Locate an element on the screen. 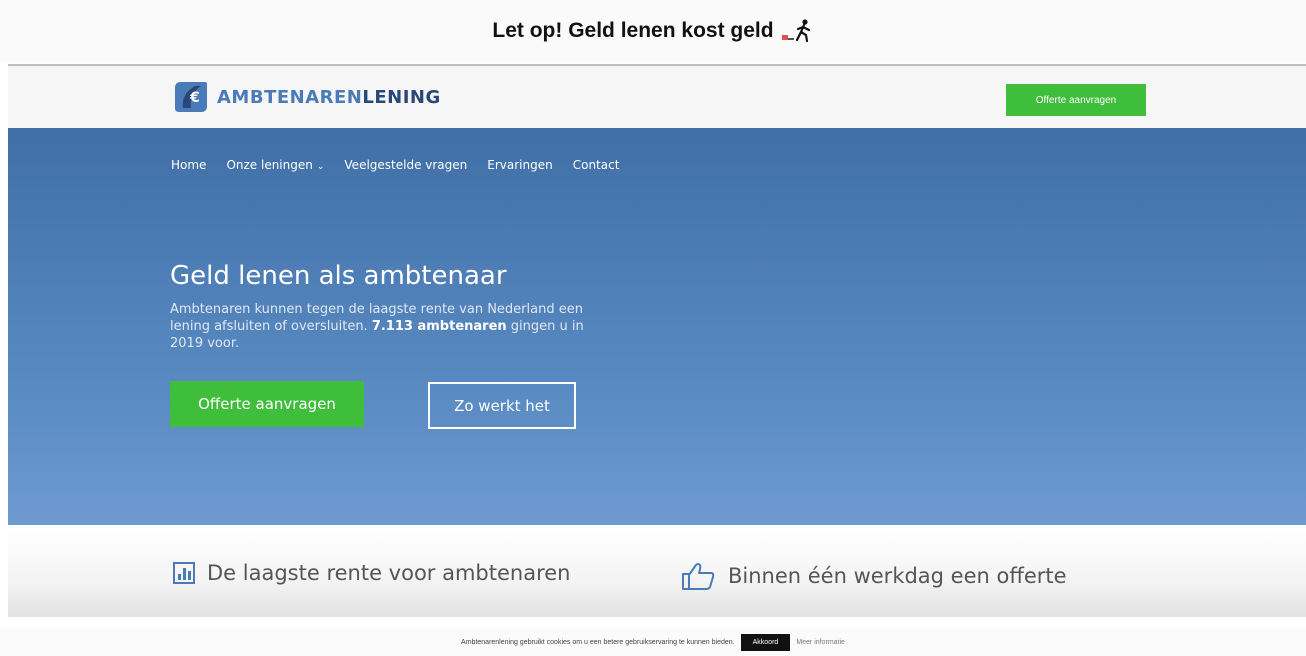 This screenshot has width=1306, height=656. how-it-works-button: Zo werkt het is located at coordinates (502, 405).